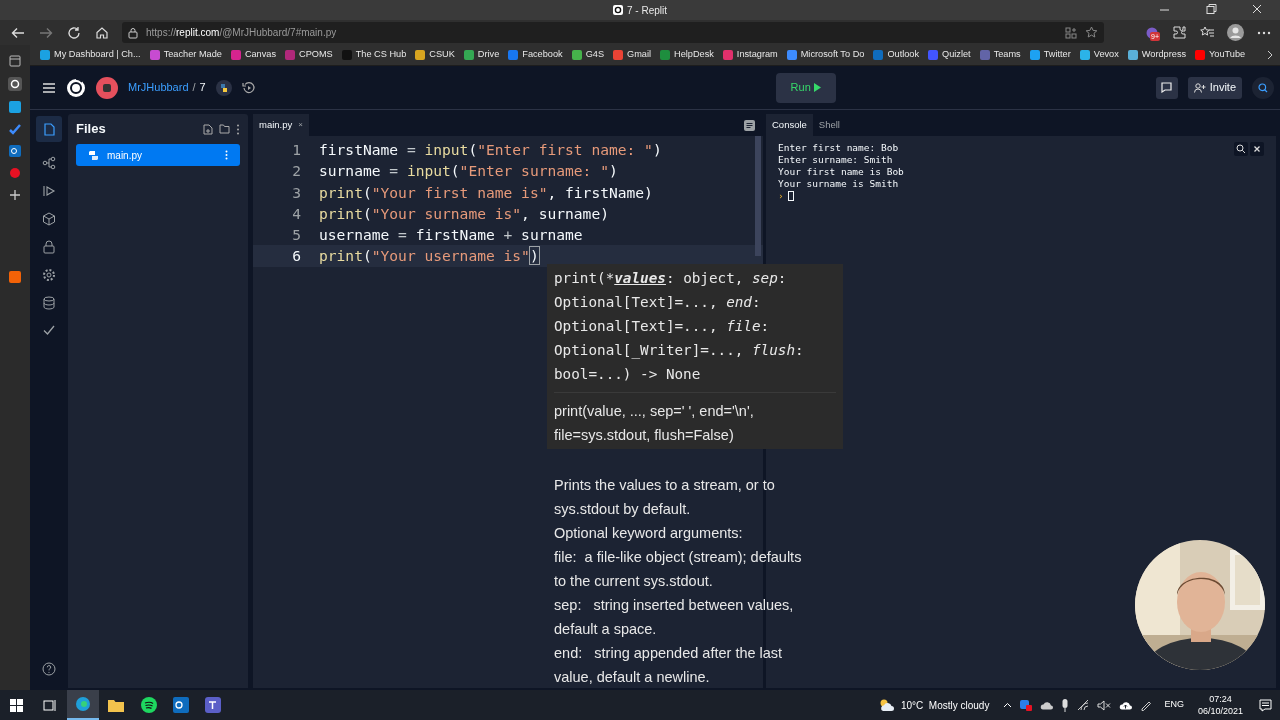 This screenshot has height=720, width=1280. Describe the element at coordinates (1220, 55) in the screenshot. I see `bookmark-link: YouTube` at that location.